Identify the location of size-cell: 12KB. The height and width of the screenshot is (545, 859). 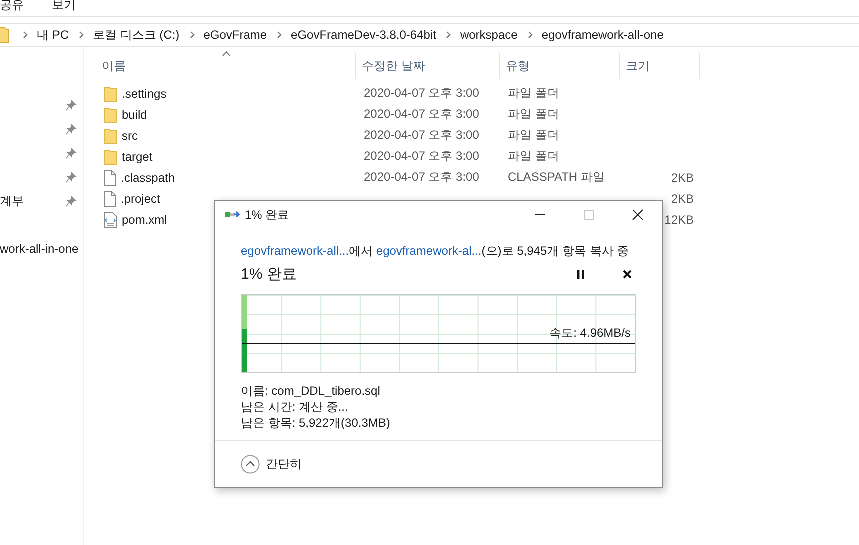
(679, 219).